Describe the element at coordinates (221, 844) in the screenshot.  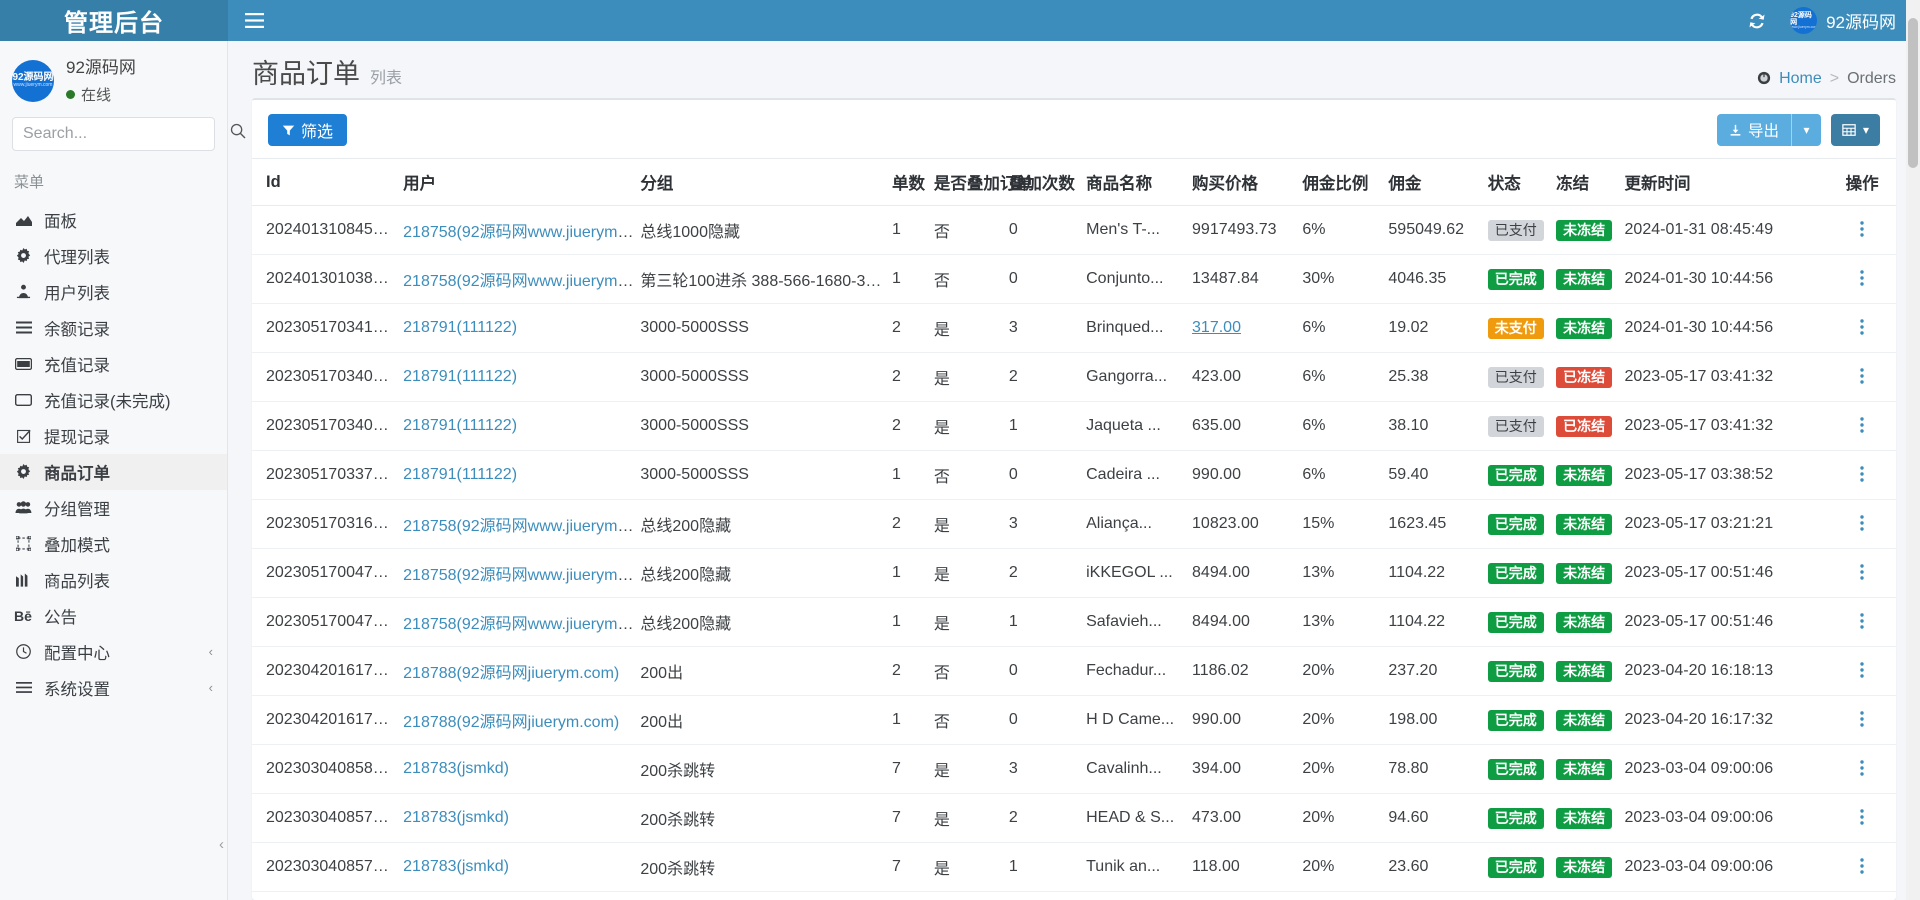
I see `sidebar-collapse-handle: ‹` at that location.